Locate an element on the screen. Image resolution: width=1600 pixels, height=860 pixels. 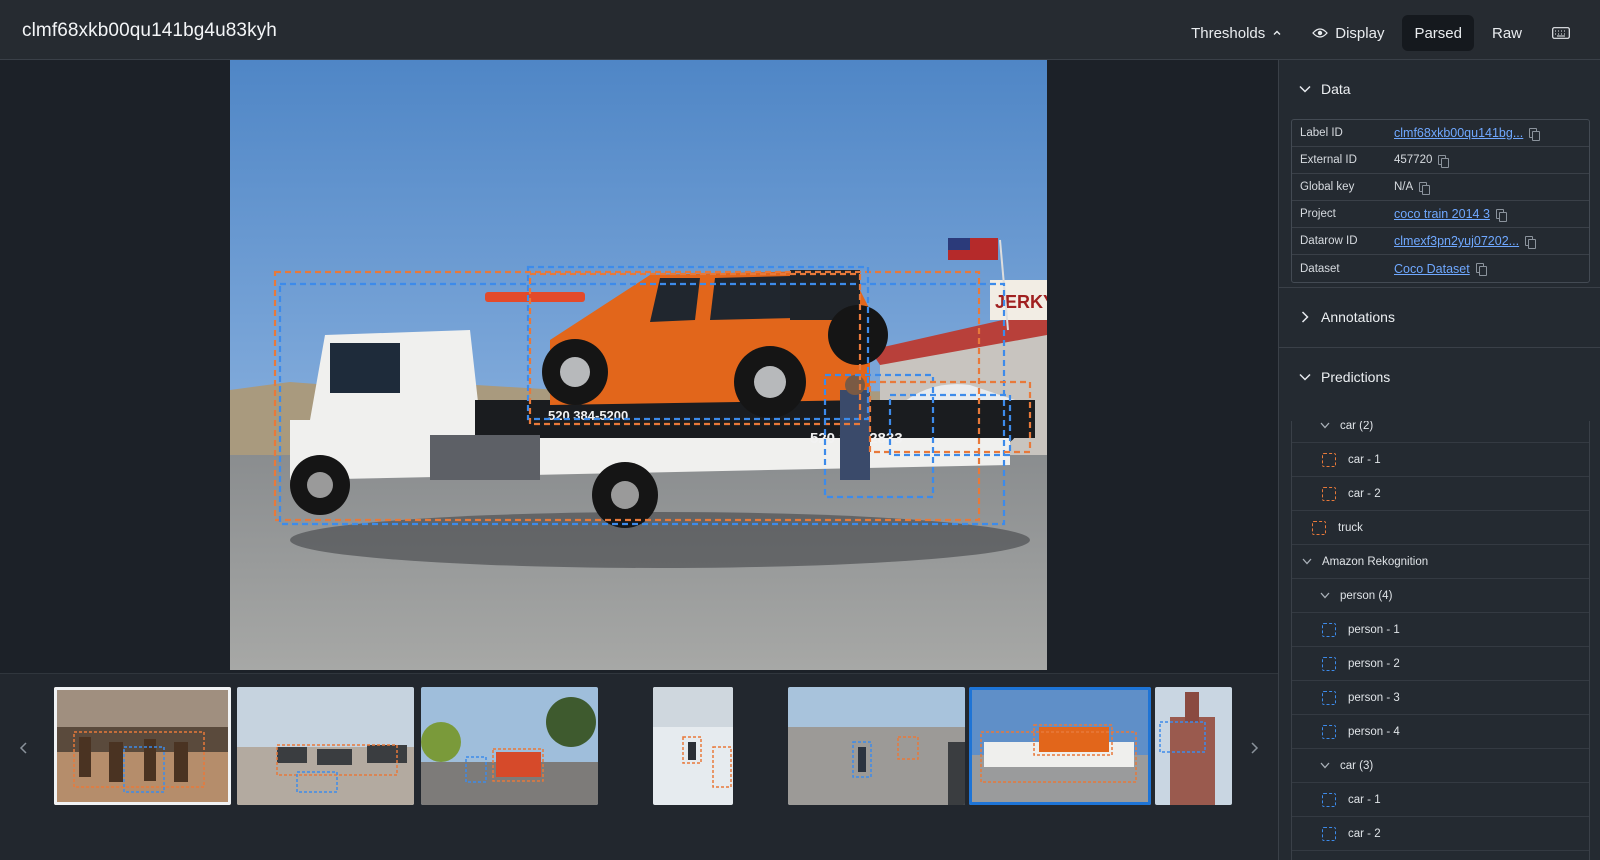
prediction-item is located at coordinates (1440, 855).